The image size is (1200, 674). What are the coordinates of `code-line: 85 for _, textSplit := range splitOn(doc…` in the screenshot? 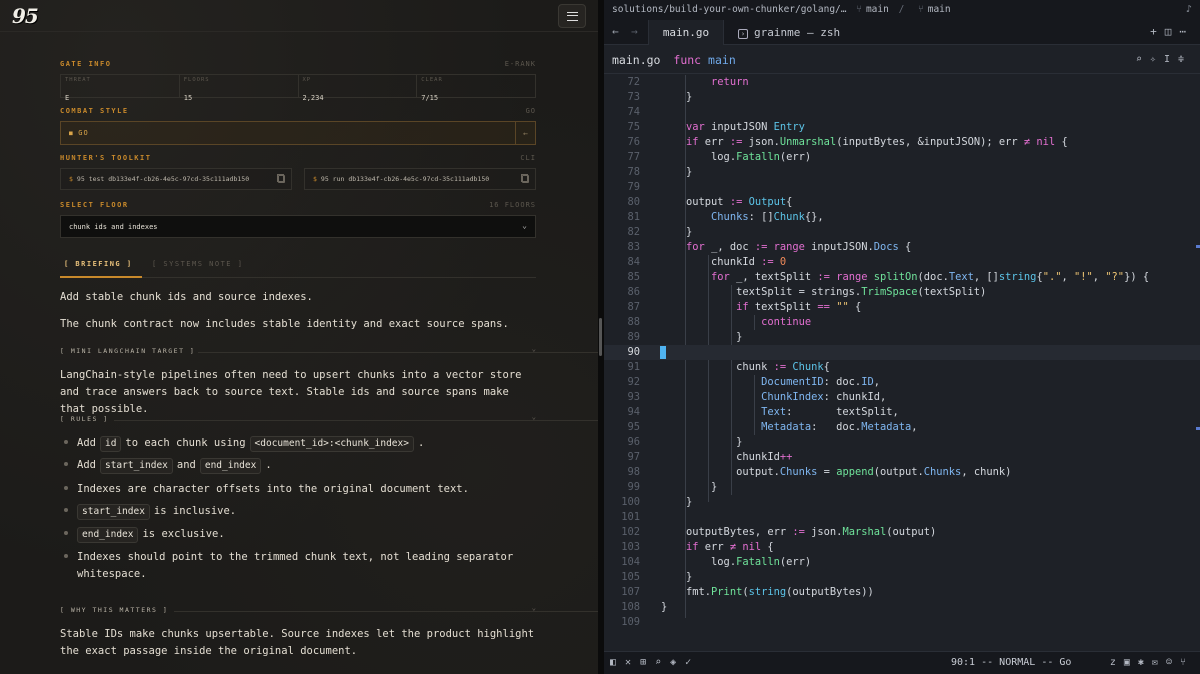 It's located at (888, 277).